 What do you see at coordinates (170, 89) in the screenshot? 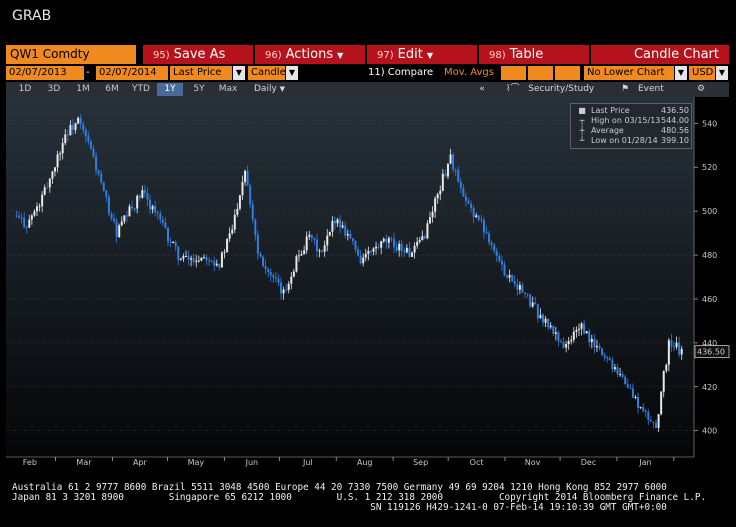
I see `period-button-1y: 1Y` at bounding box center [170, 89].